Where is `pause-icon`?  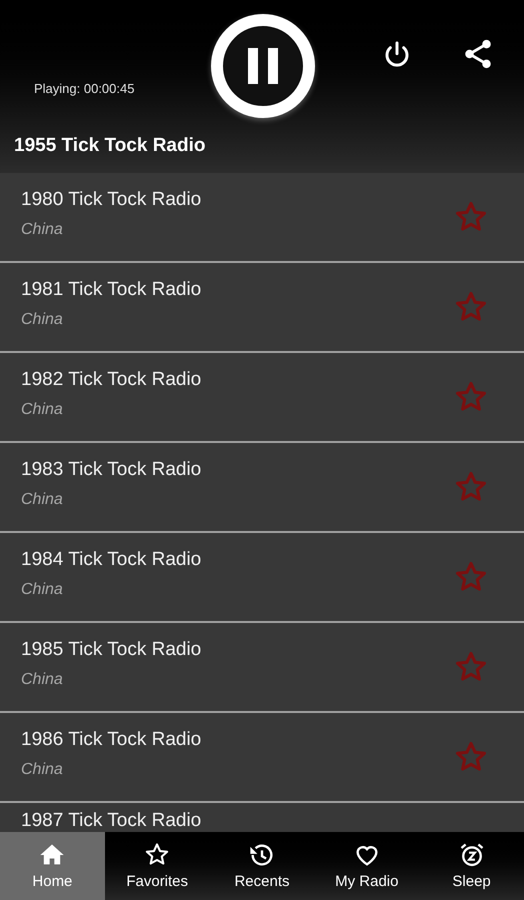
pause-icon is located at coordinates (263, 66).